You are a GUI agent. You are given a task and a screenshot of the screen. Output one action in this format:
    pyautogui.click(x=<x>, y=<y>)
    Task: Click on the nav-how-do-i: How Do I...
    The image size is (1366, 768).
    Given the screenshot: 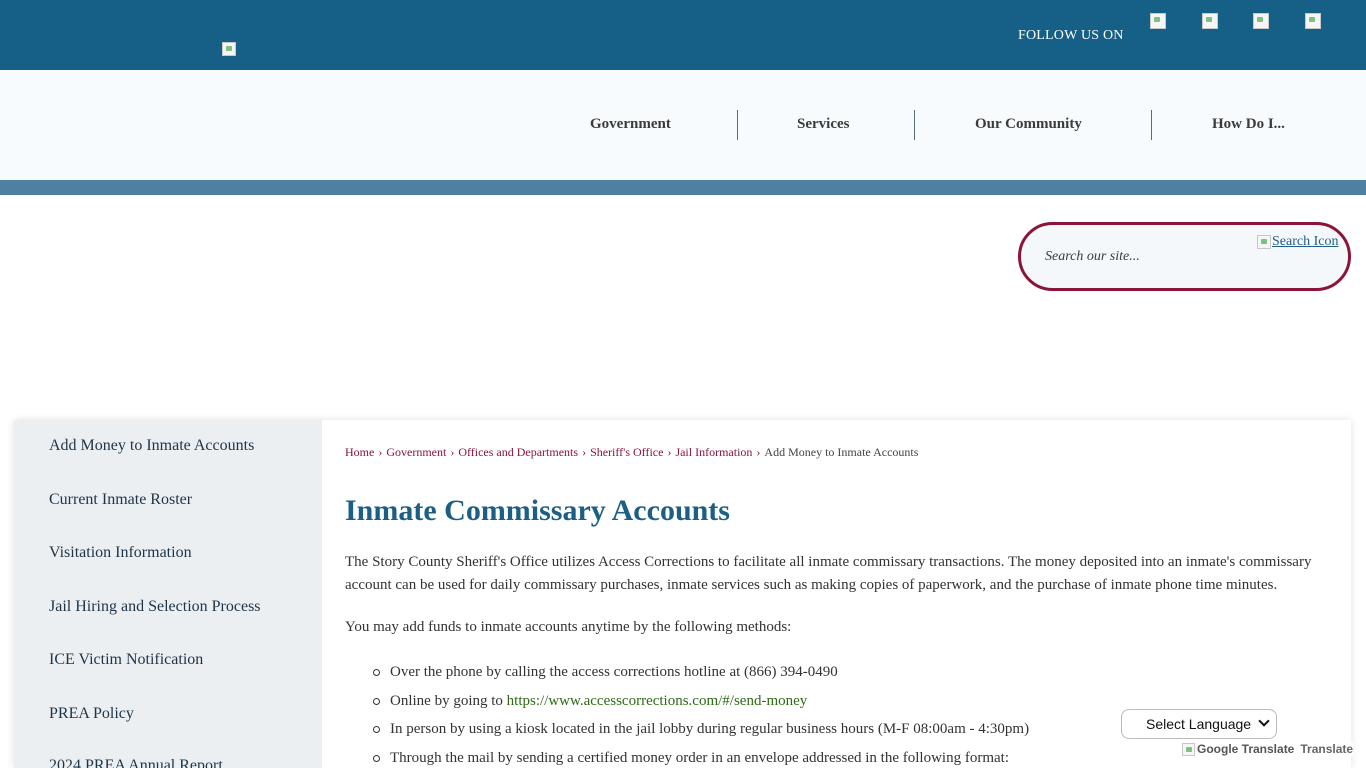 What is the action you would take?
    pyautogui.click(x=1248, y=124)
    